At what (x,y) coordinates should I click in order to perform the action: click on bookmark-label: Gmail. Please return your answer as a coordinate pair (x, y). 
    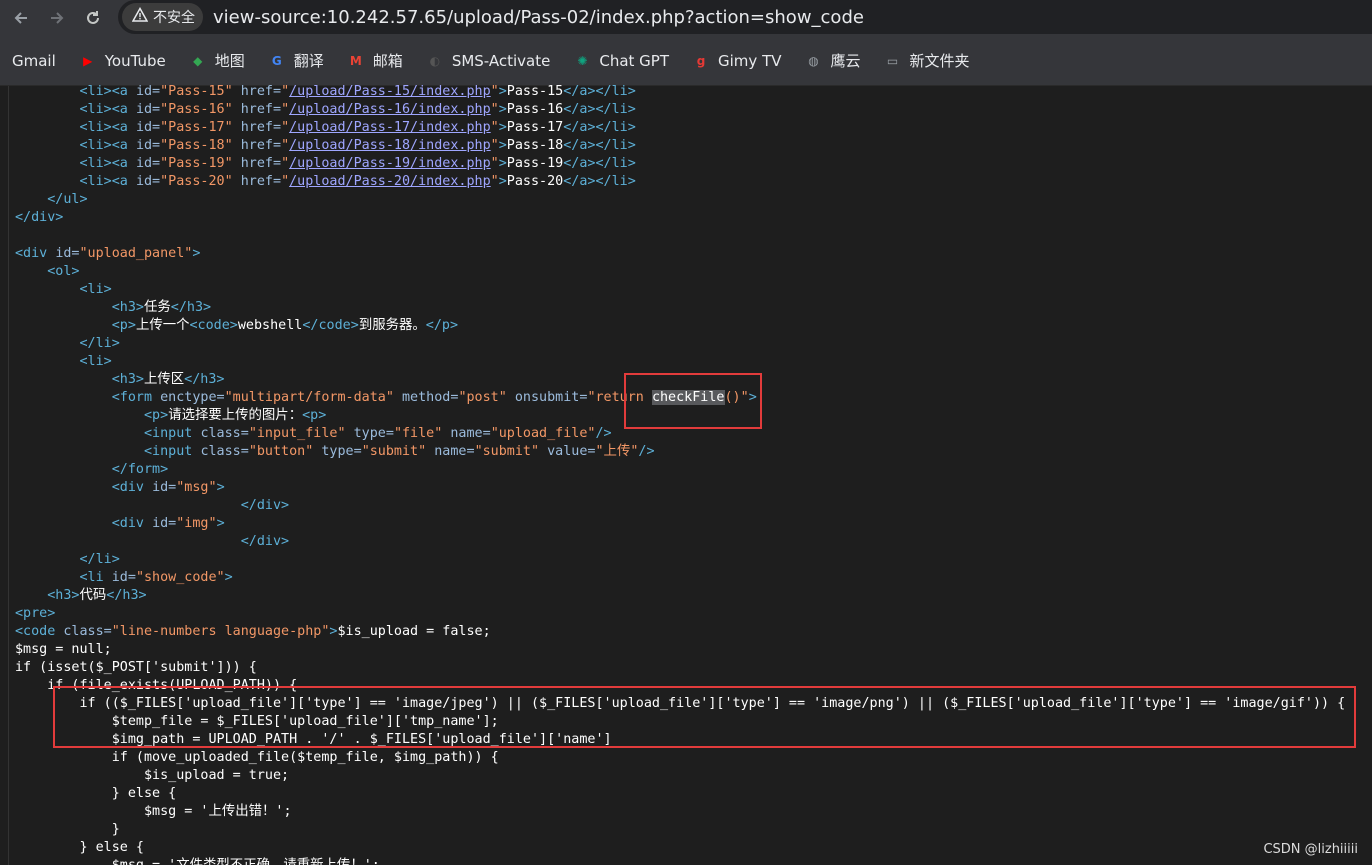
    Looking at the image, I should click on (34, 60).